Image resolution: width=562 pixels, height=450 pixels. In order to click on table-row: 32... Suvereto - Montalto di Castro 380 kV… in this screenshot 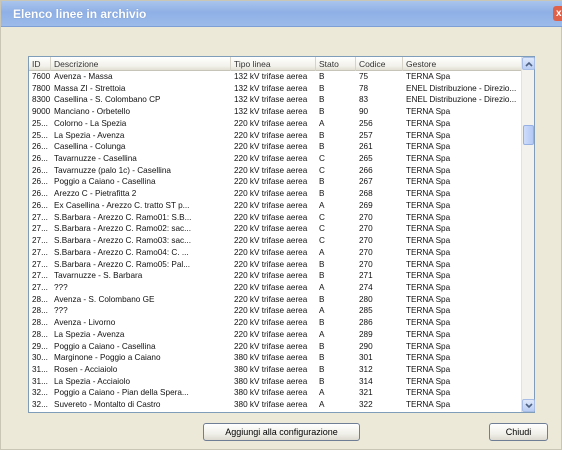, I will do `click(275, 405)`.